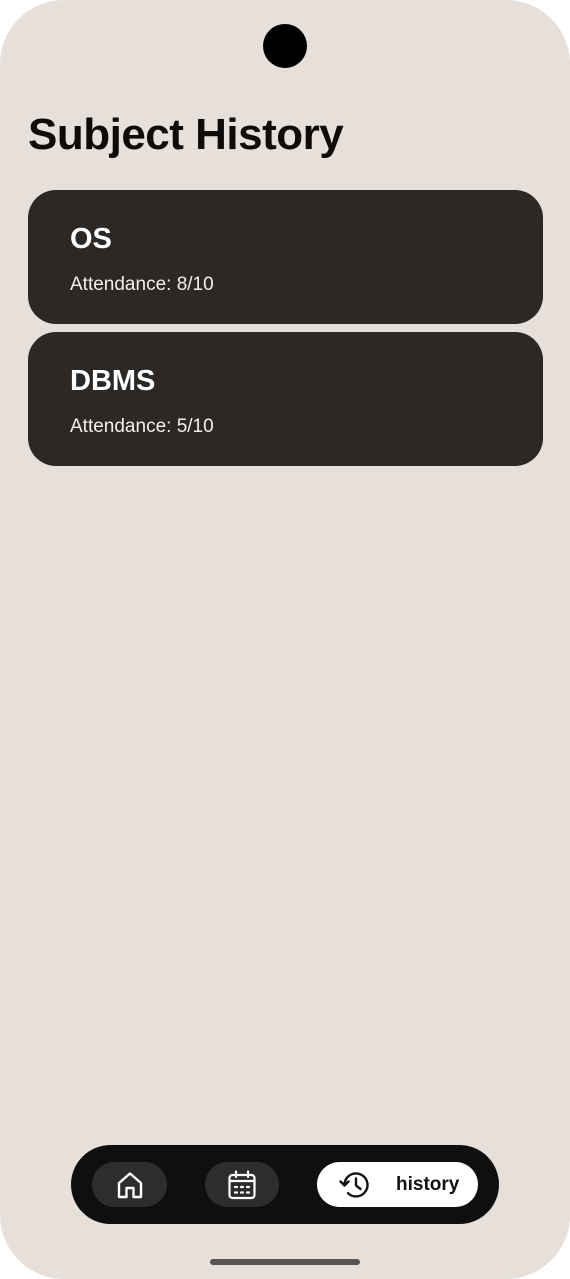 The image size is (570, 1279). I want to click on nav-home-button, so click(129, 1184).